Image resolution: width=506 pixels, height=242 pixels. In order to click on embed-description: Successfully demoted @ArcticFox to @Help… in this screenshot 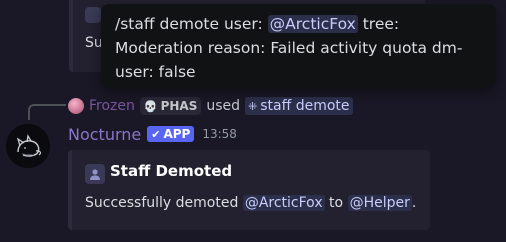, I will do `click(250, 203)`.